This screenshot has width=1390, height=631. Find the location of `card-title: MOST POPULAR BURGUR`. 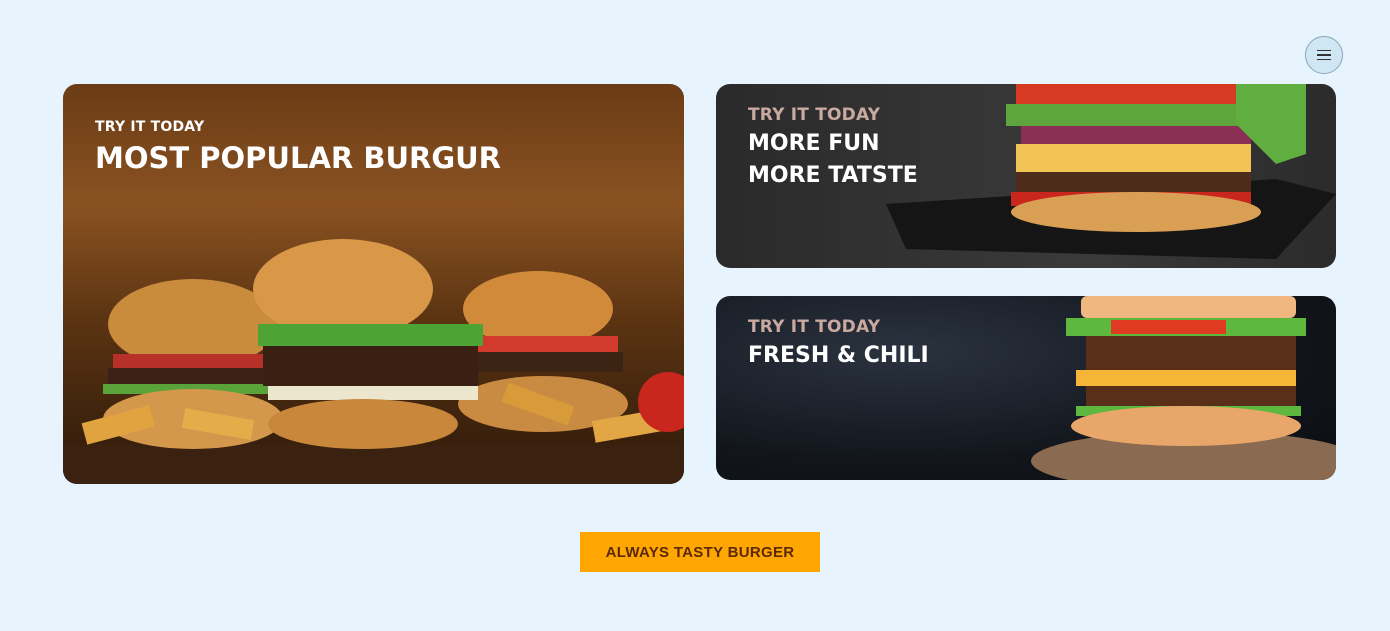

card-title: MOST POPULAR BURGUR is located at coordinates (298, 158).